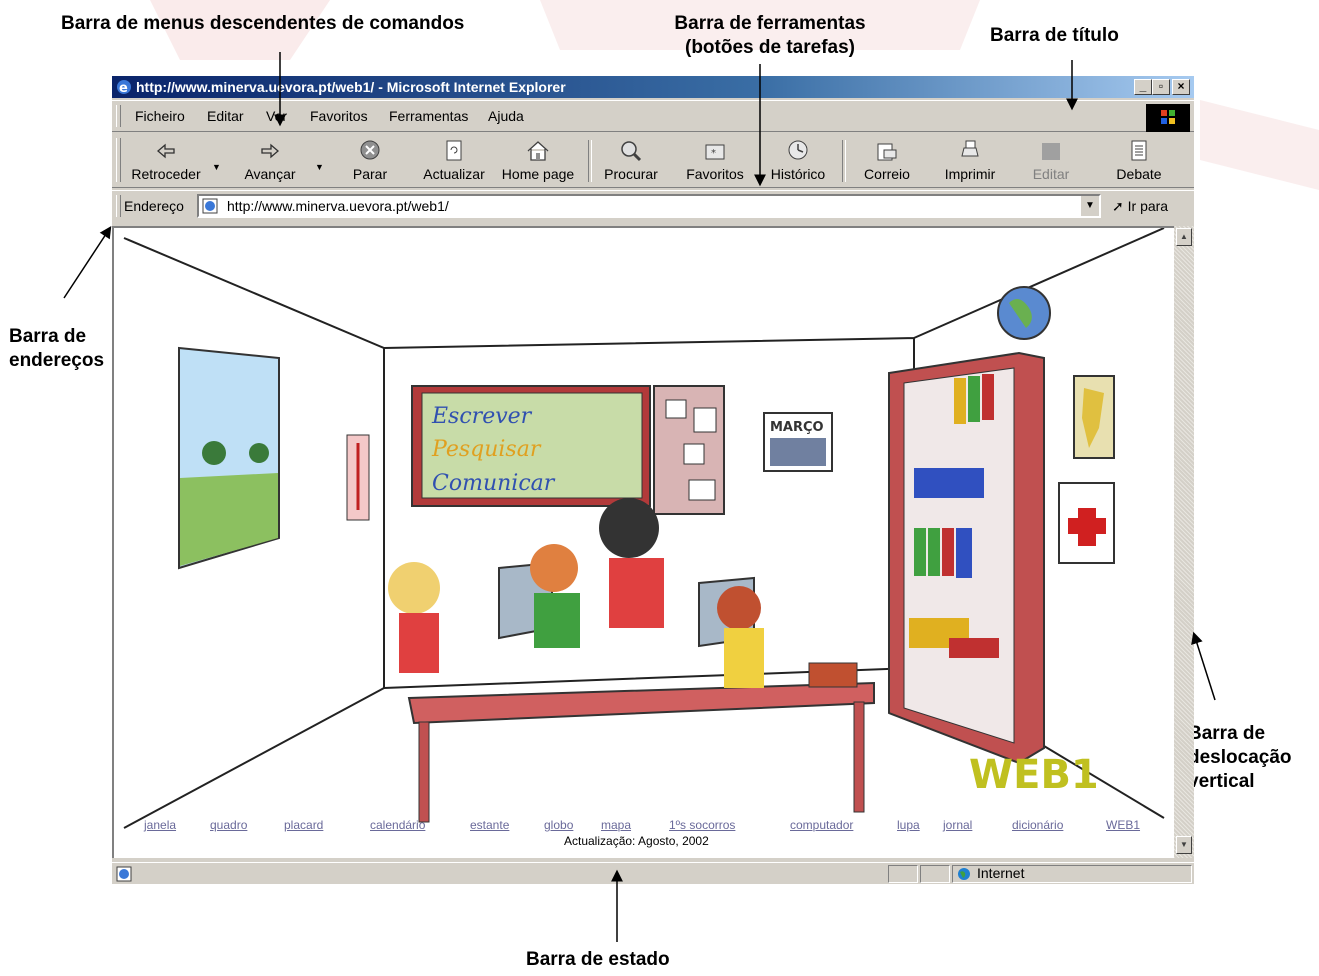 The width and height of the screenshot is (1319, 976). Describe the element at coordinates (1034, 775) in the screenshot. I see `web1-logo: WEB1` at that location.